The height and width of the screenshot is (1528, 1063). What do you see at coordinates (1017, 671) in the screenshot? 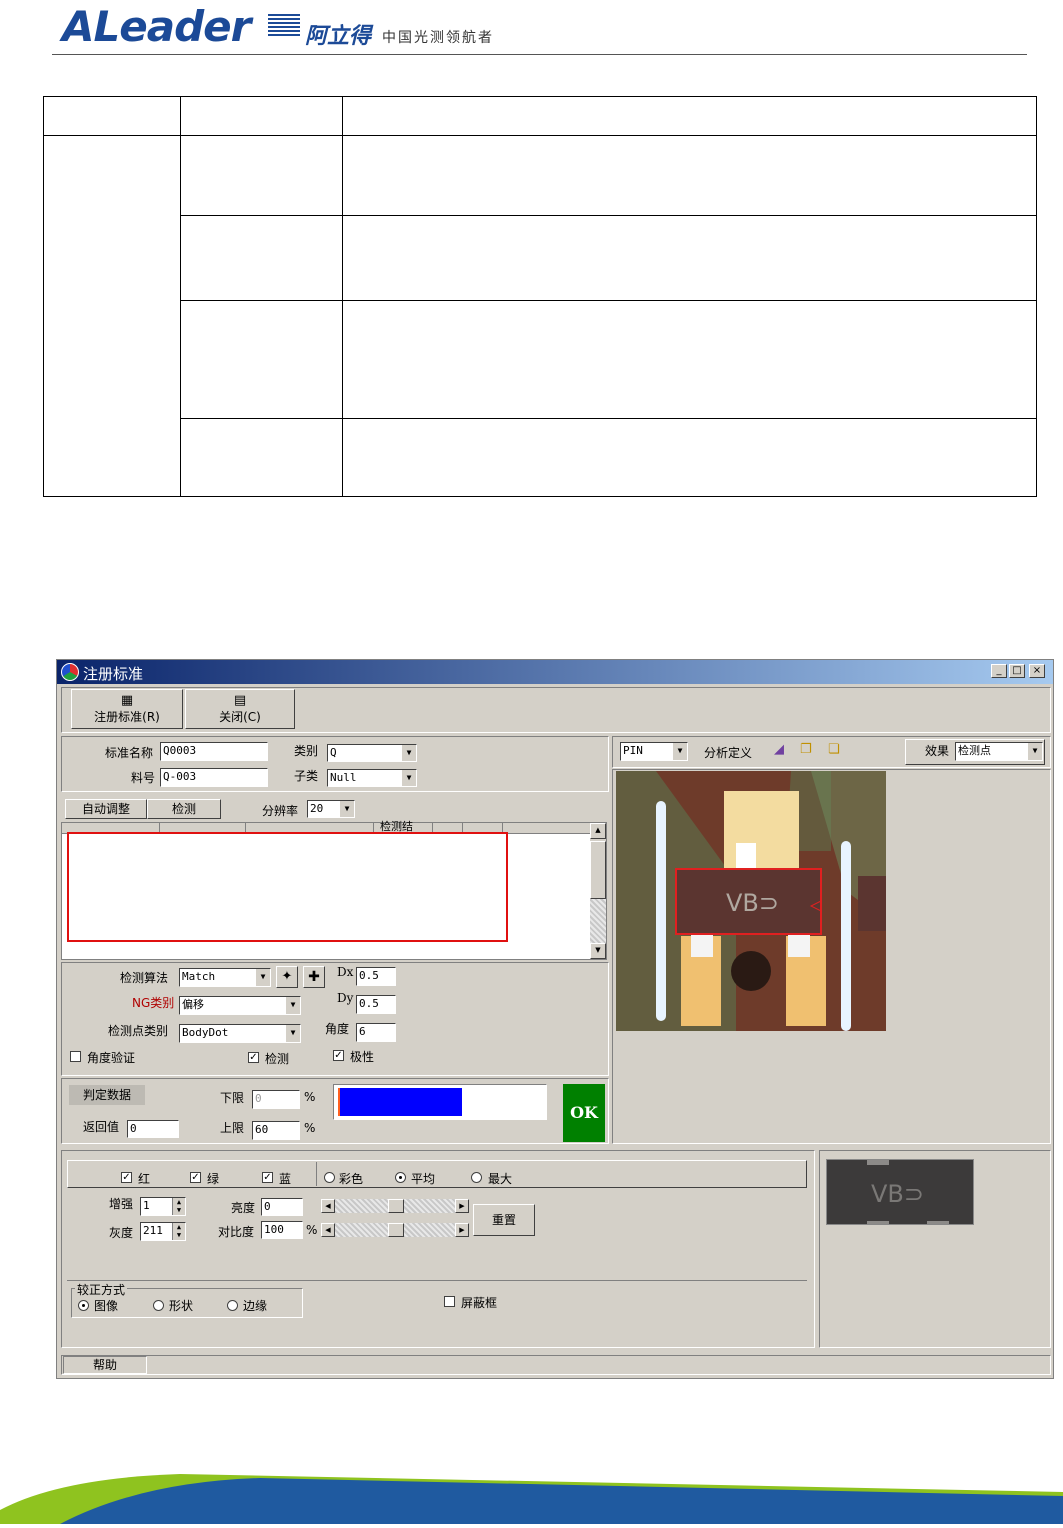
I see `maximize-button: □` at bounding box center [1017, 671].